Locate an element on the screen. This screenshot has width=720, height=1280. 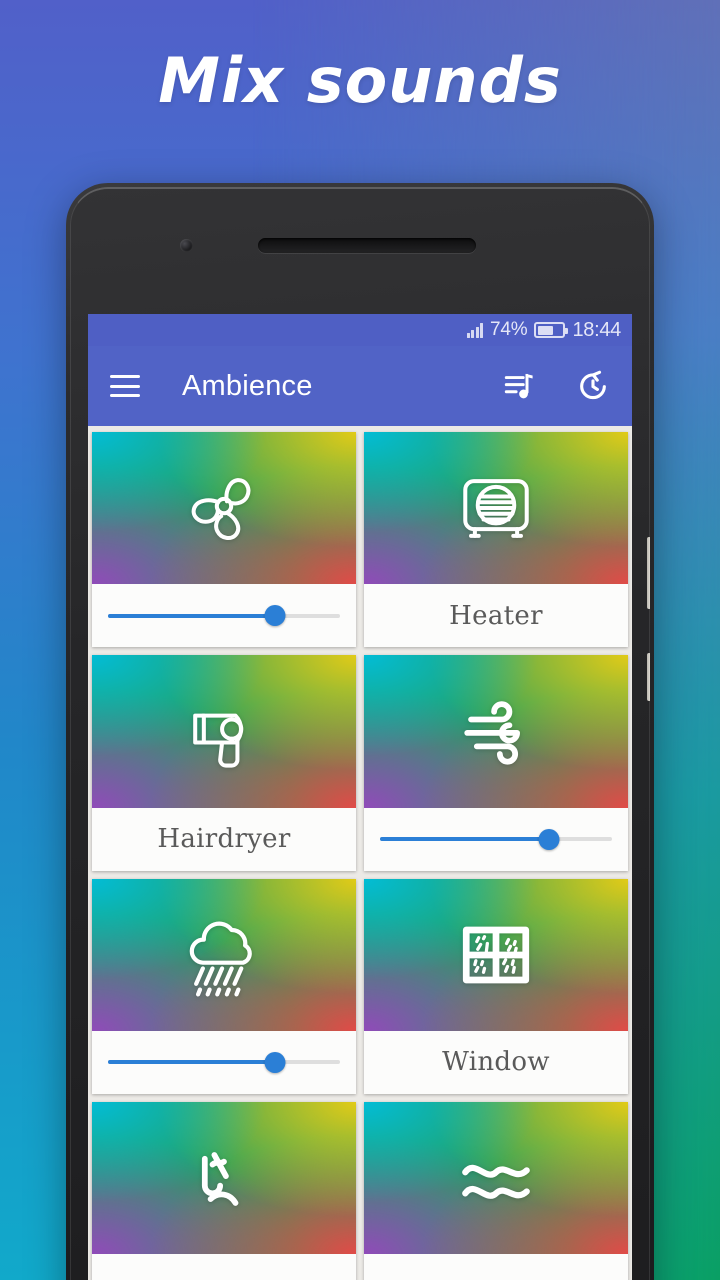
battery-percent-label: 74% is located at coordinates (509, 329).